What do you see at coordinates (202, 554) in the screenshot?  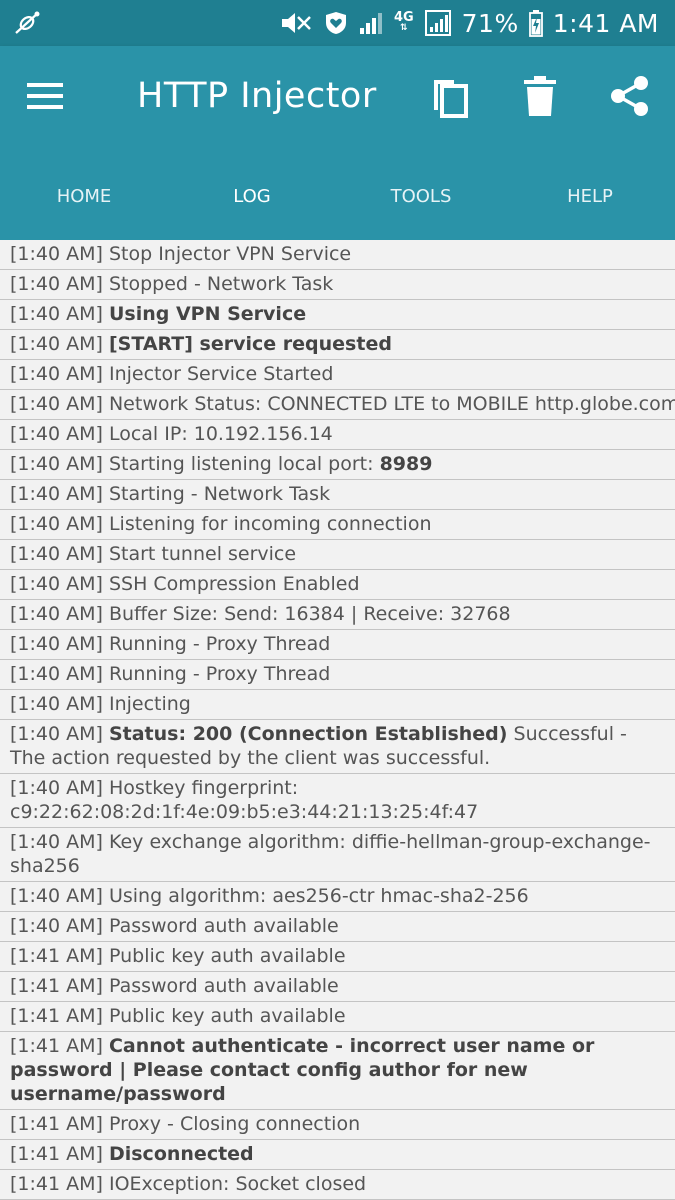 I see `log-message: Start tunnel service` at bounding box center [202, 554].